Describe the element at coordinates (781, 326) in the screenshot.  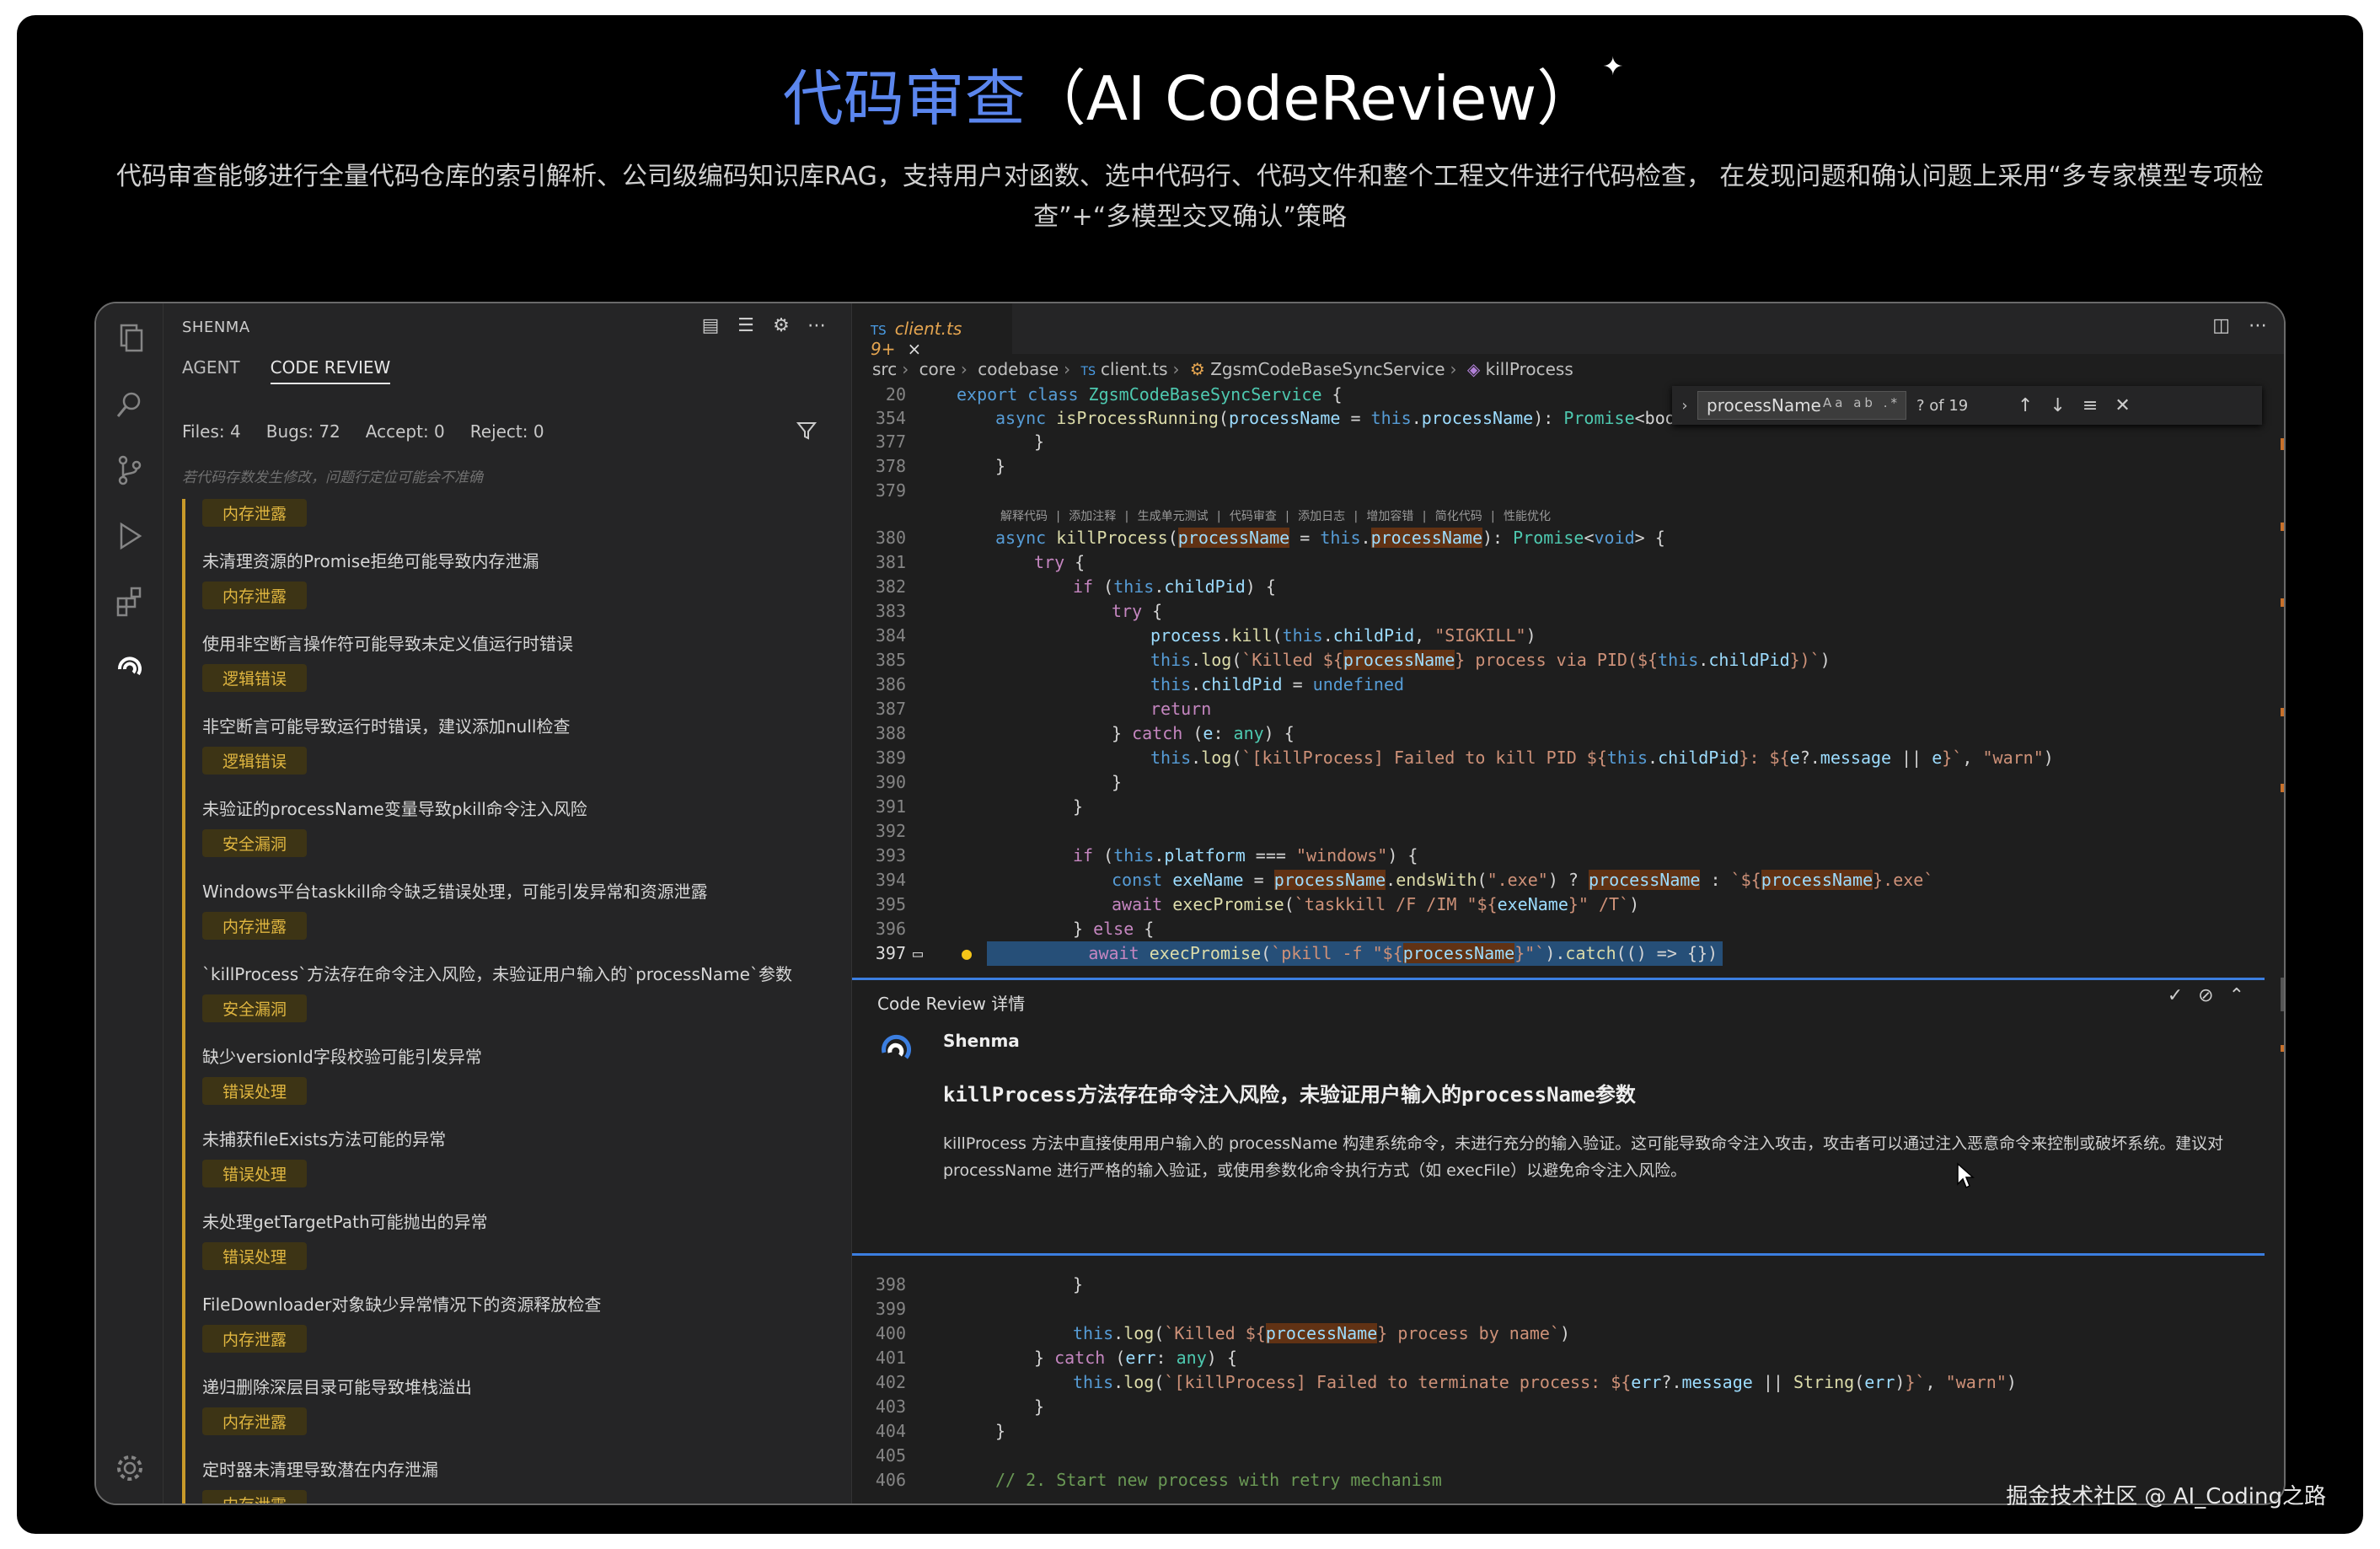
I see `gear-icon: ⚙` at that location.